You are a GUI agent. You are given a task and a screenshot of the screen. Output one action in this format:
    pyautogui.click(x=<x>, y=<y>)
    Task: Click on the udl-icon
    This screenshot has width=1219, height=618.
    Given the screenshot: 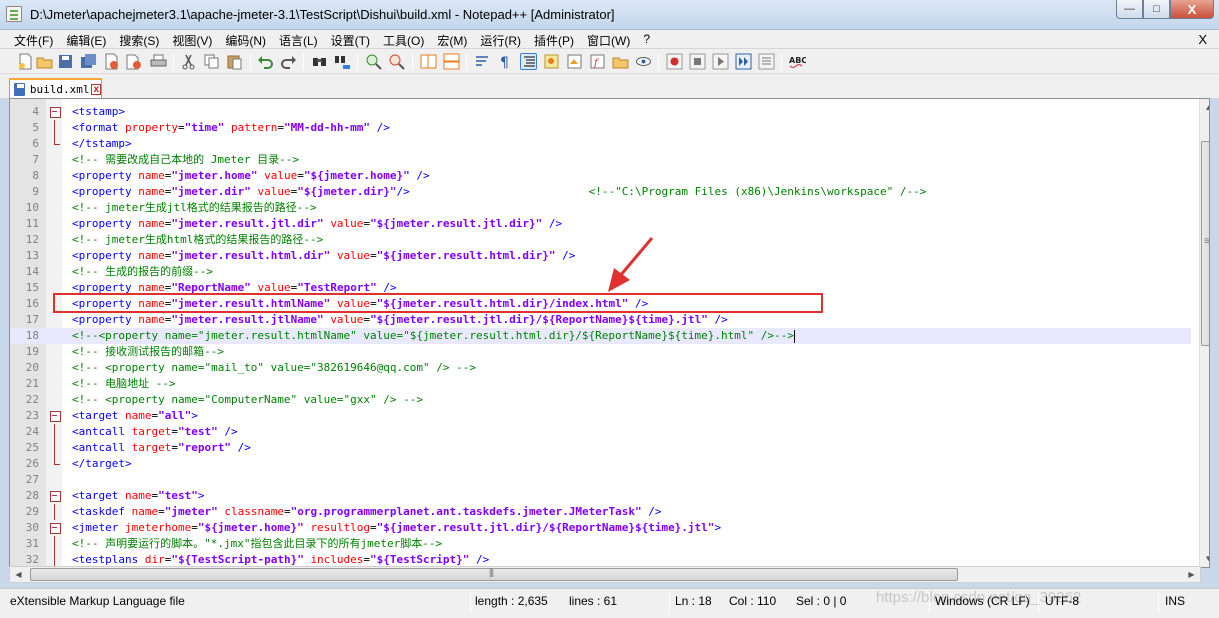 What is the action you would take?
    pyautogui.click(x=551, y=61)
    